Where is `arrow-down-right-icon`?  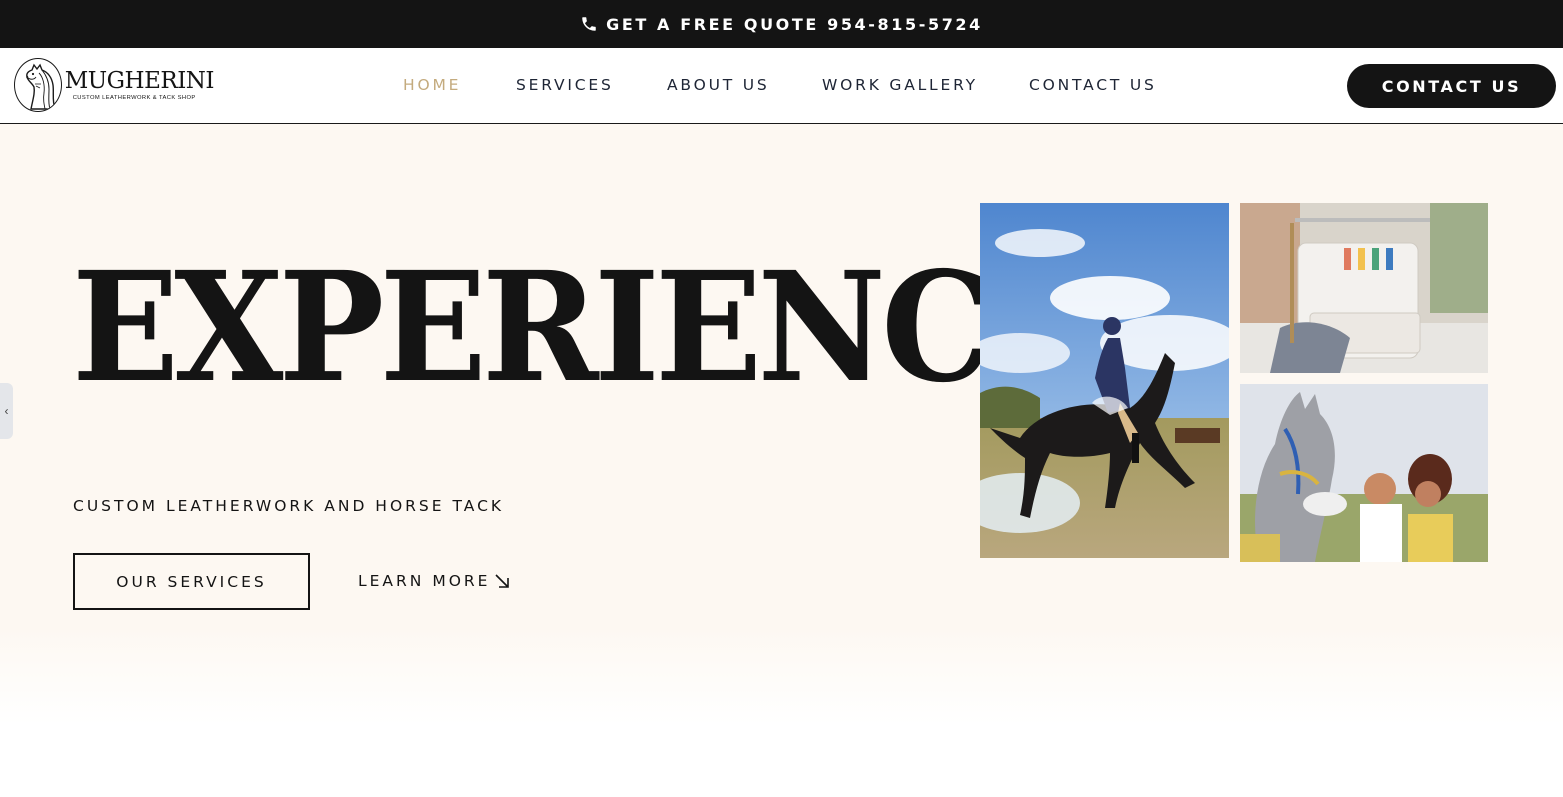
arrow-down-right-icon is located at coordinates (502, 581).